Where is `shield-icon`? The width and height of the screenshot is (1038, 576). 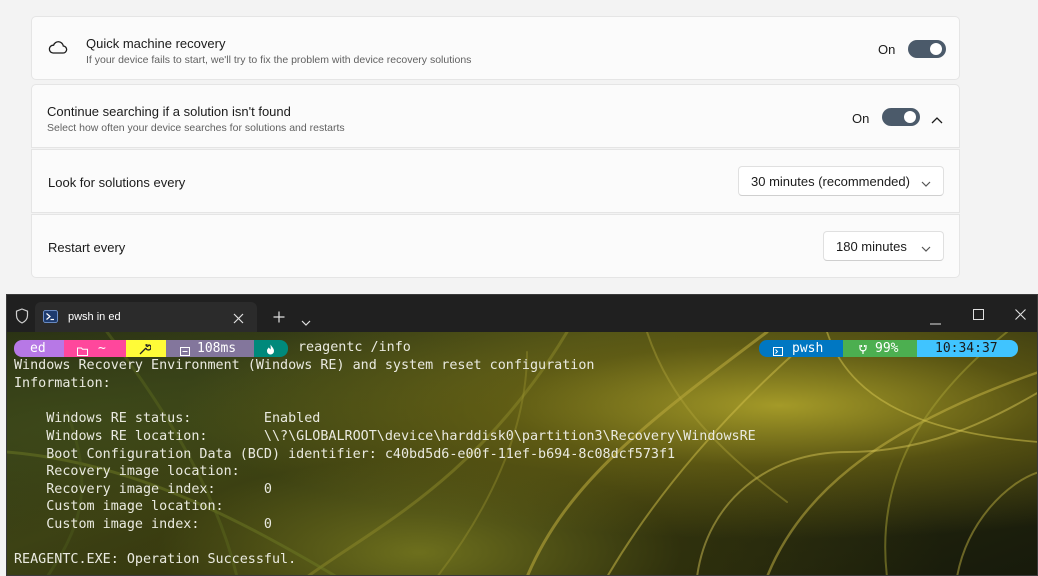
shield-icon is located at coordinates (22, 318).